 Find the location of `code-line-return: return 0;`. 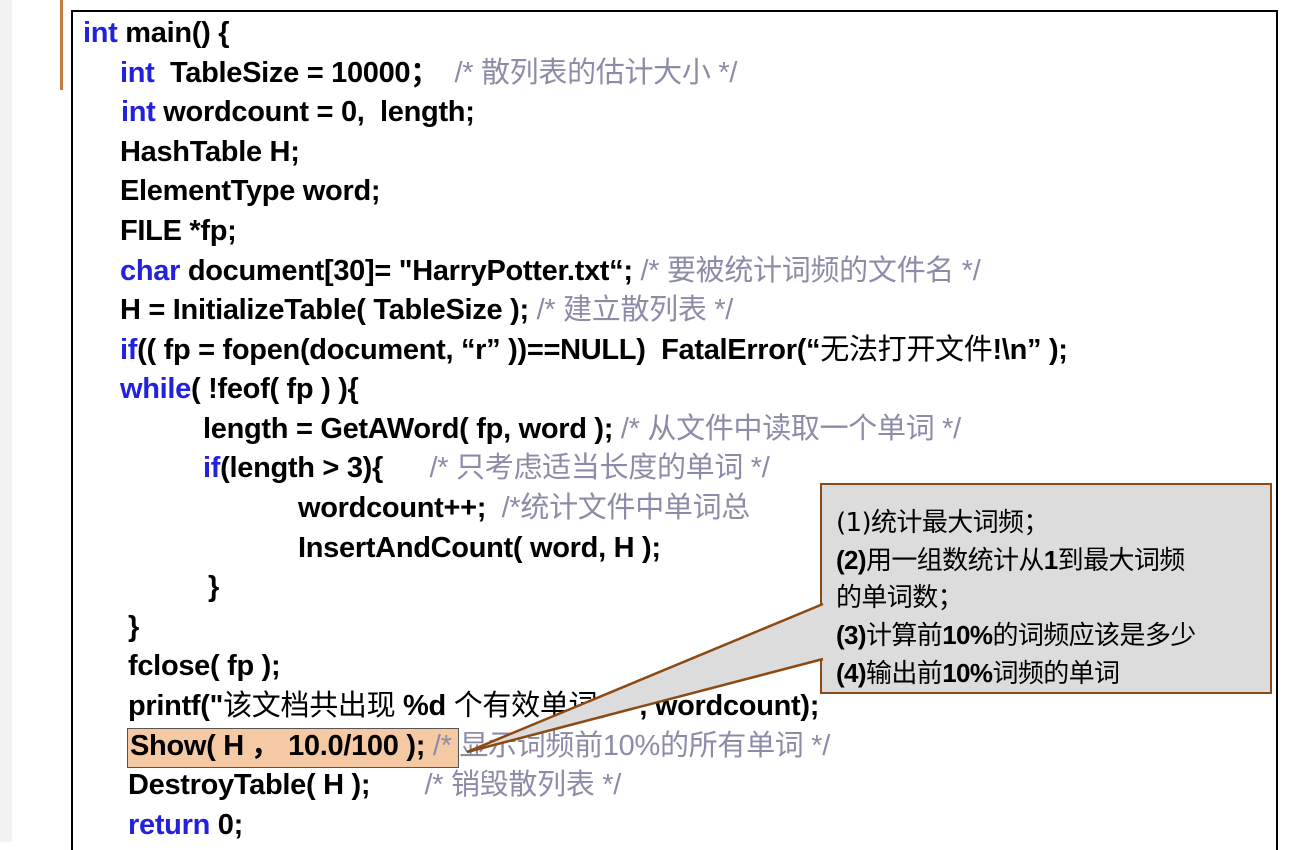

code-line-return: return 0; is located at coordinates (185, 825).